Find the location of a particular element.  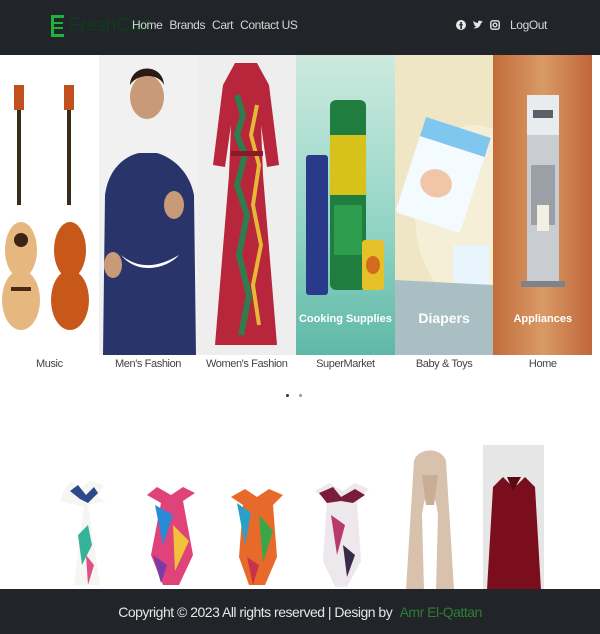

nav-link-contact: Contact US is located at coordinates (269, 25).